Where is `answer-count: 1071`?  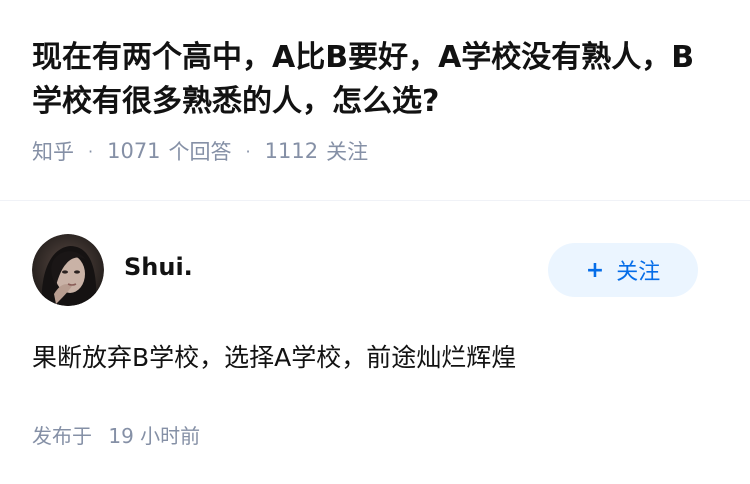
answer-count: 1071 is located at coordinates (134, 151).